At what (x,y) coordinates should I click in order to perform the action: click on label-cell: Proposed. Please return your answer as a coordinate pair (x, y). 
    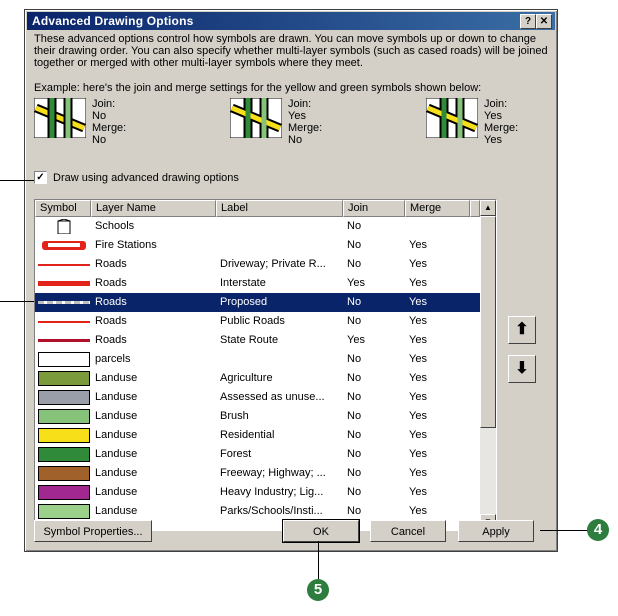
    Looking at the image, I should click on (244, 302).